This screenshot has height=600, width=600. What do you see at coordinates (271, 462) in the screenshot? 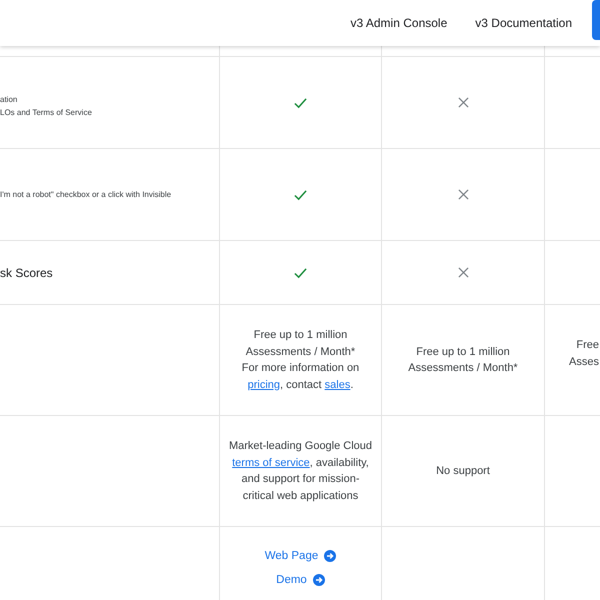
I see `inline-link: terms of service` at bounding box center [271, 462].